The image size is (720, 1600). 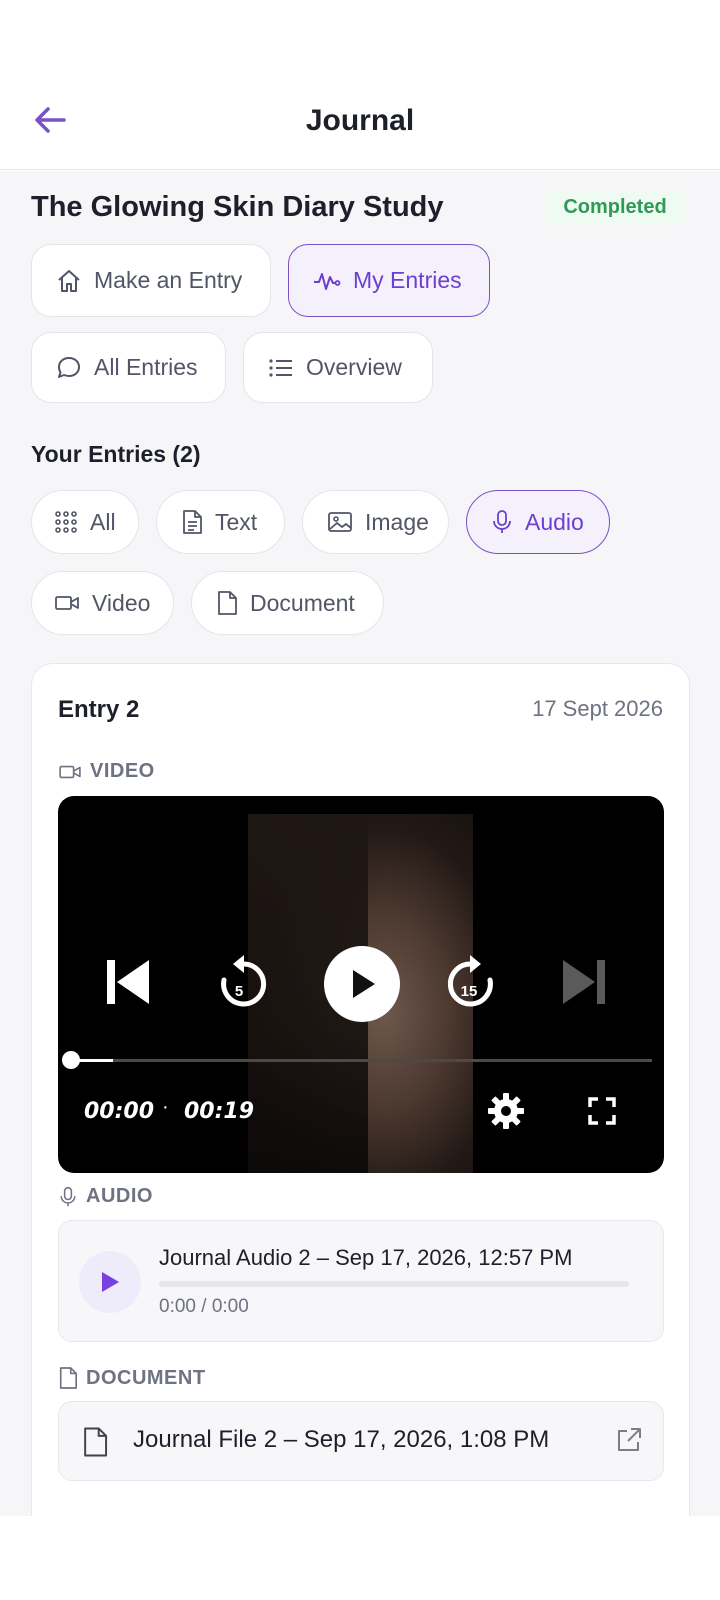 What do you see at coordinates (469, 991) in the screenshot?
I see `forward-seconds: 15` at bounding box center [469, 991].